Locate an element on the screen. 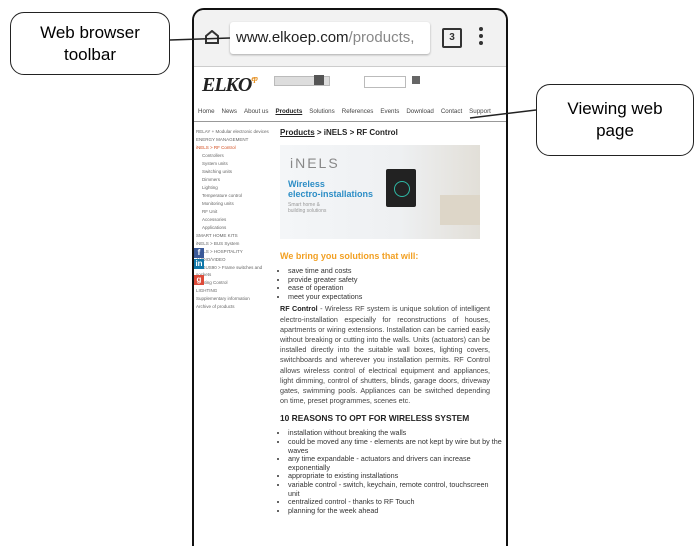 This screenshot has width=697, height=546. sidebar-subitem: Dimmers is located at coordinates (235, 179).